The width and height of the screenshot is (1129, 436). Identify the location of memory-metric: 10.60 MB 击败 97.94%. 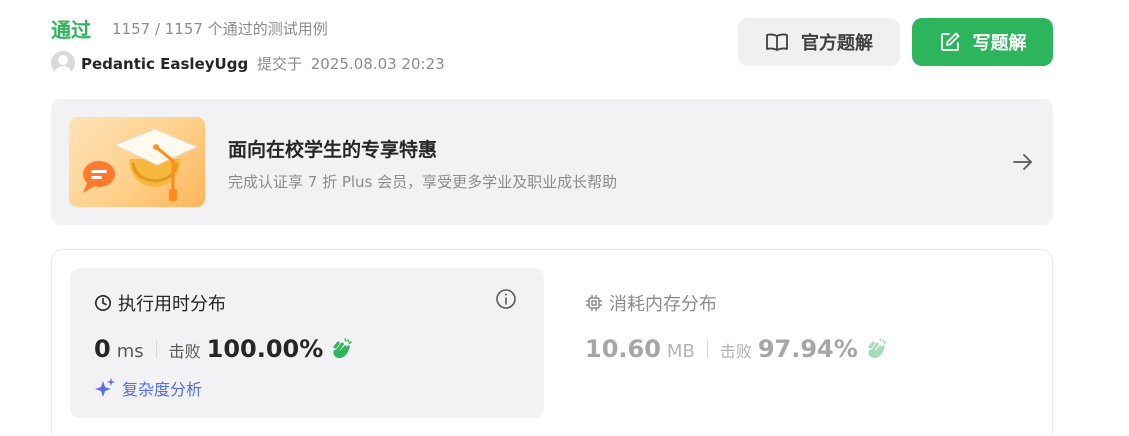
(736, 349).